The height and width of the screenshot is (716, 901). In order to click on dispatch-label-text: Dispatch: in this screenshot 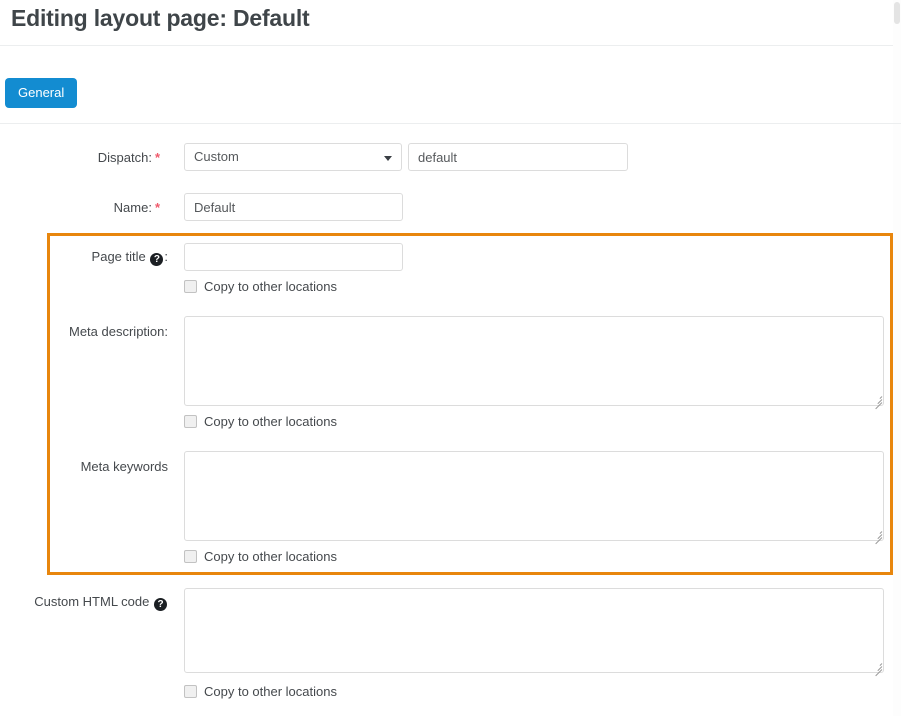, I will do `click(124, 157)`.